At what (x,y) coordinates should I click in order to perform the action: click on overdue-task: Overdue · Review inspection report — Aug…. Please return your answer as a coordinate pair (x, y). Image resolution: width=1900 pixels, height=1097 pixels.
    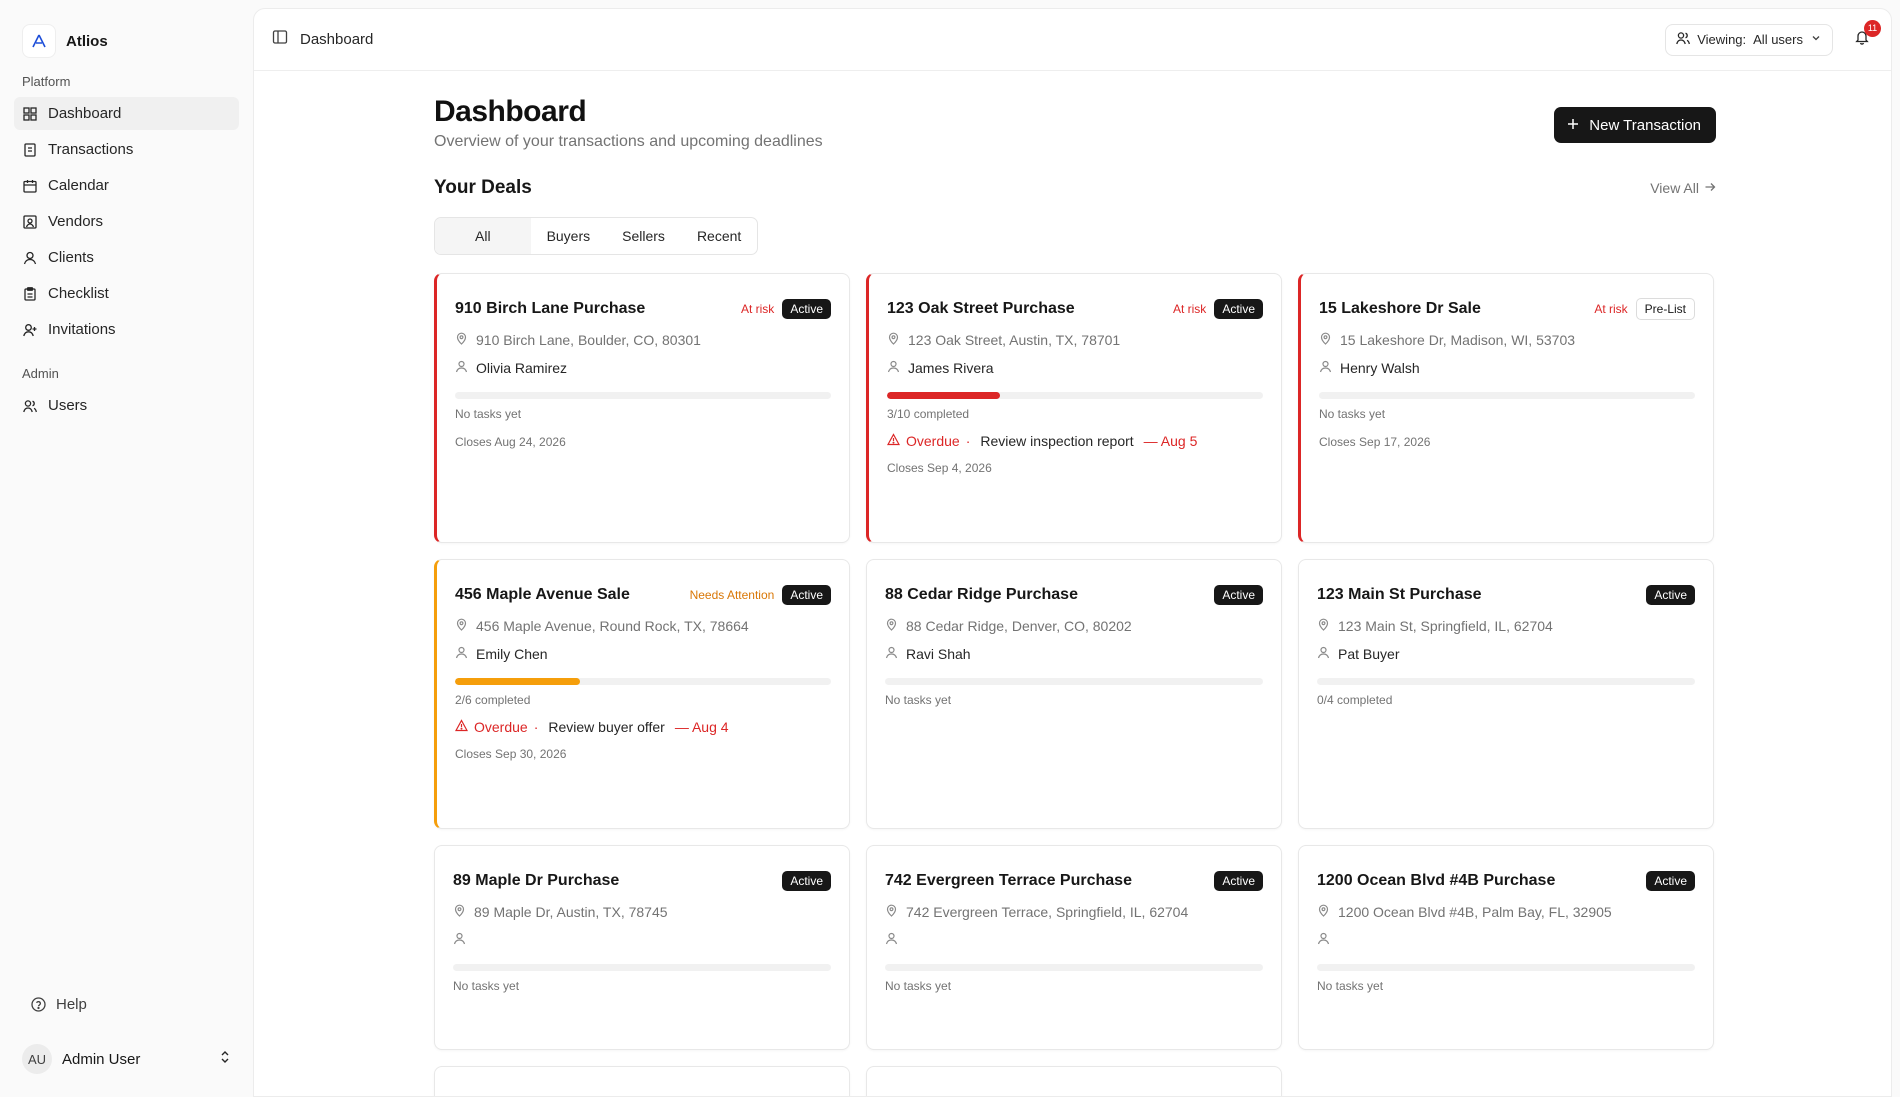
    Looking at the image, I should click on (1074, 441).